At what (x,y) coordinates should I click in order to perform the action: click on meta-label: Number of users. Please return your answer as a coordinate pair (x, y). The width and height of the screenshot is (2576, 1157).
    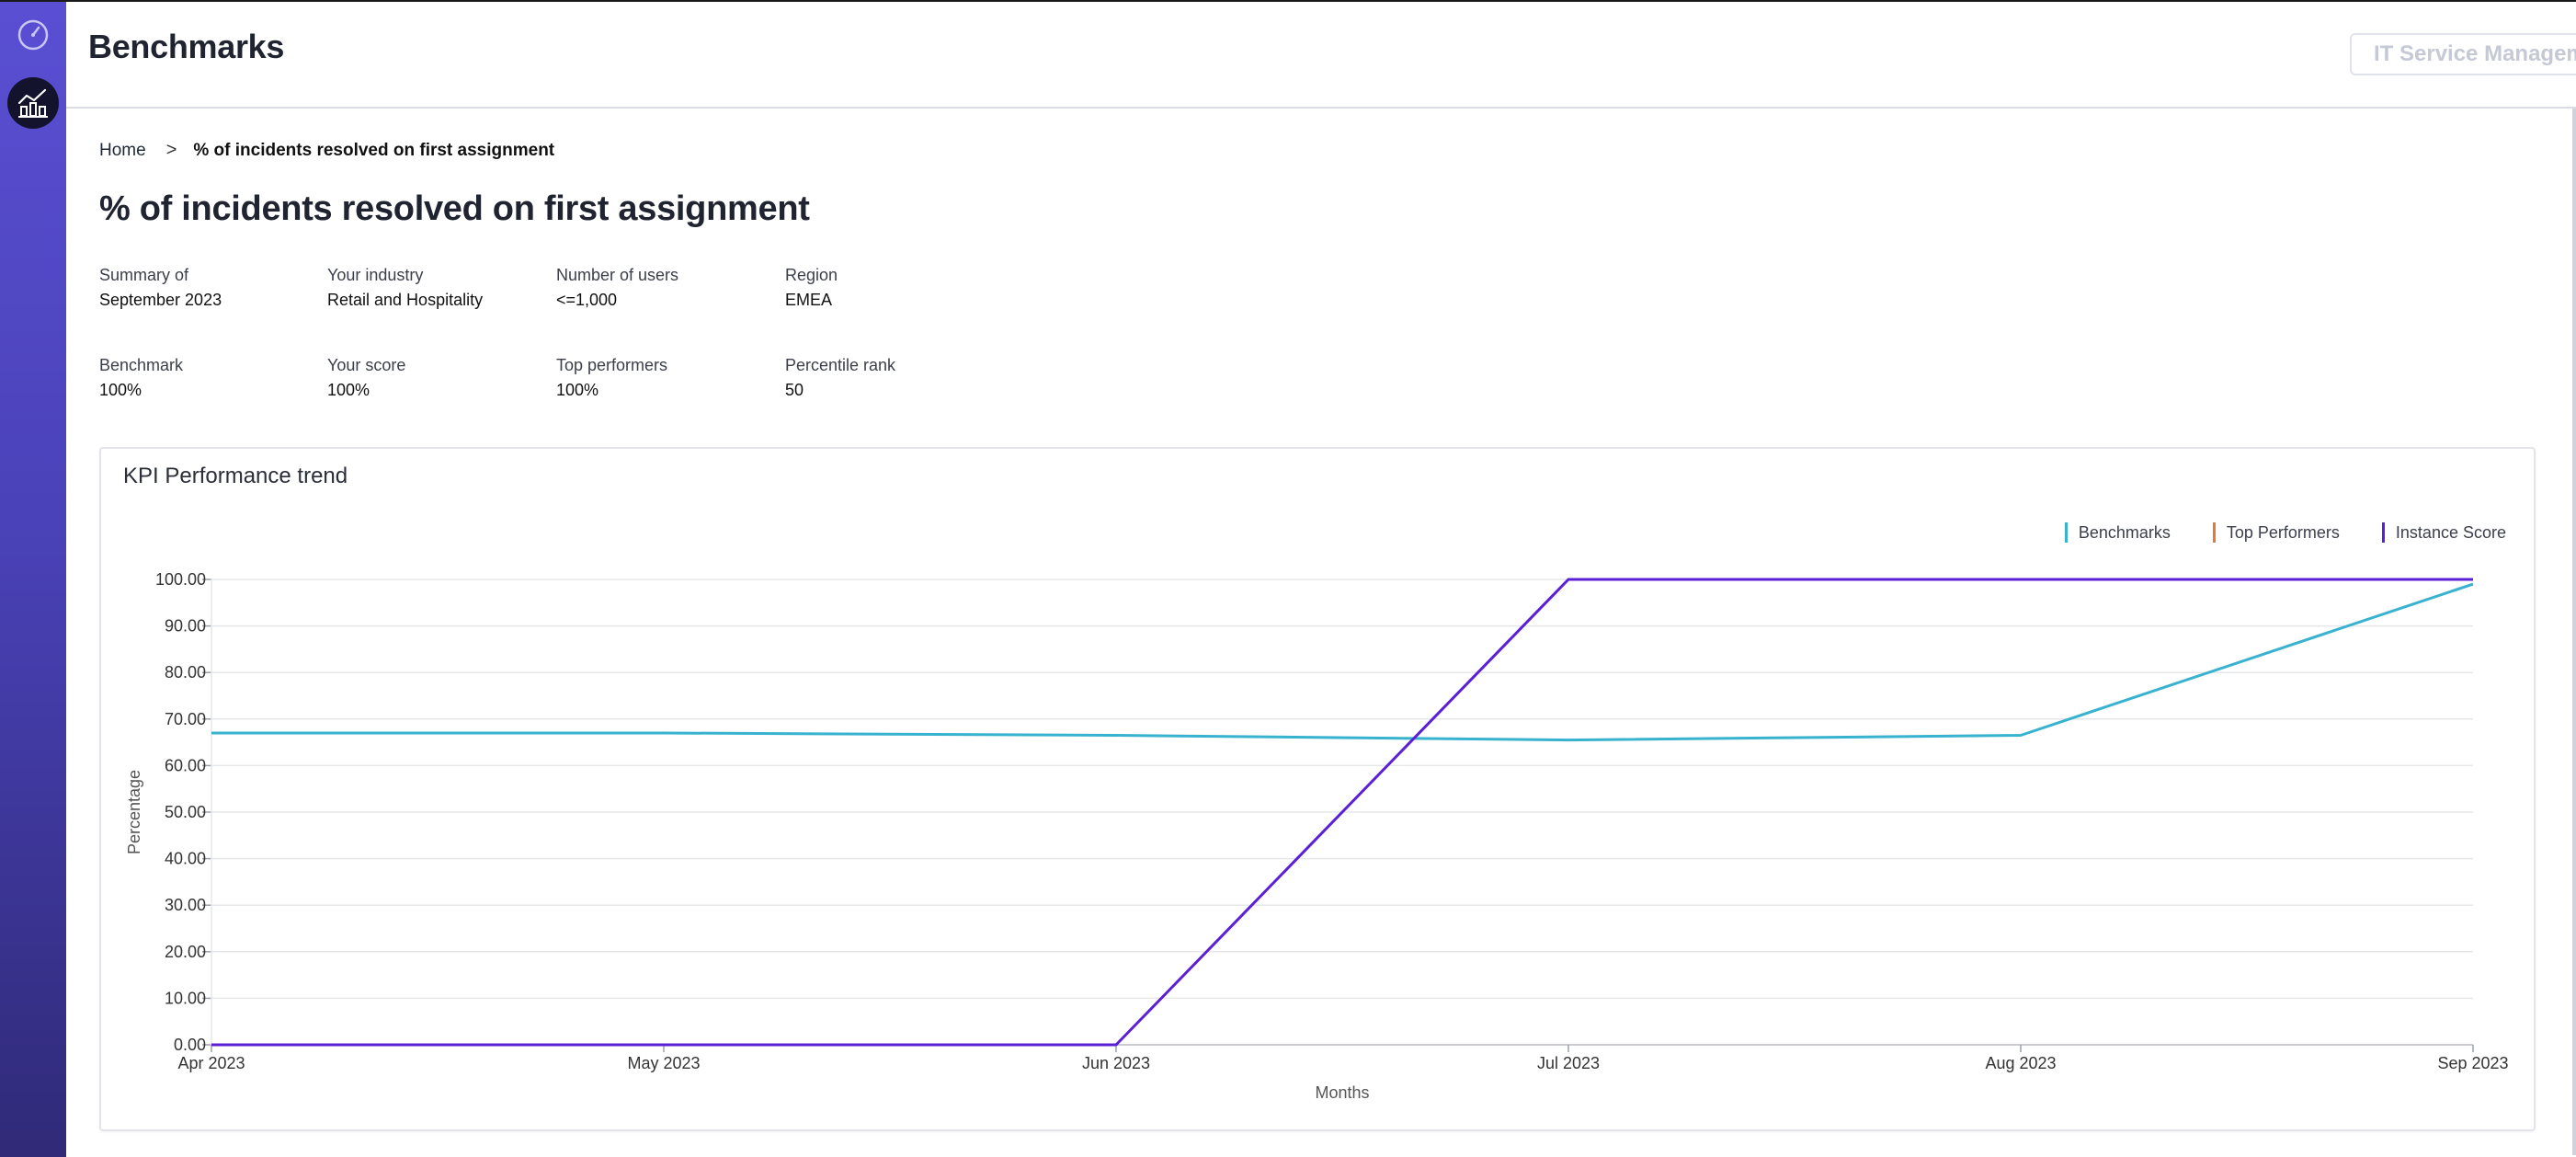
    Looking at the image, I should click on (617, 275).